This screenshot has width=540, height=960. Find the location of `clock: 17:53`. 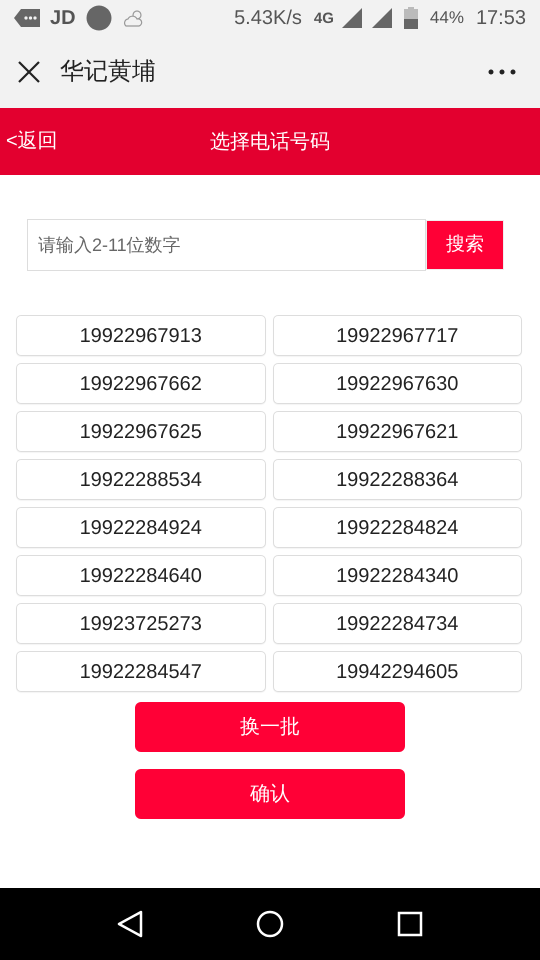

clock: 17:53 is located at coordinates (501, 18).